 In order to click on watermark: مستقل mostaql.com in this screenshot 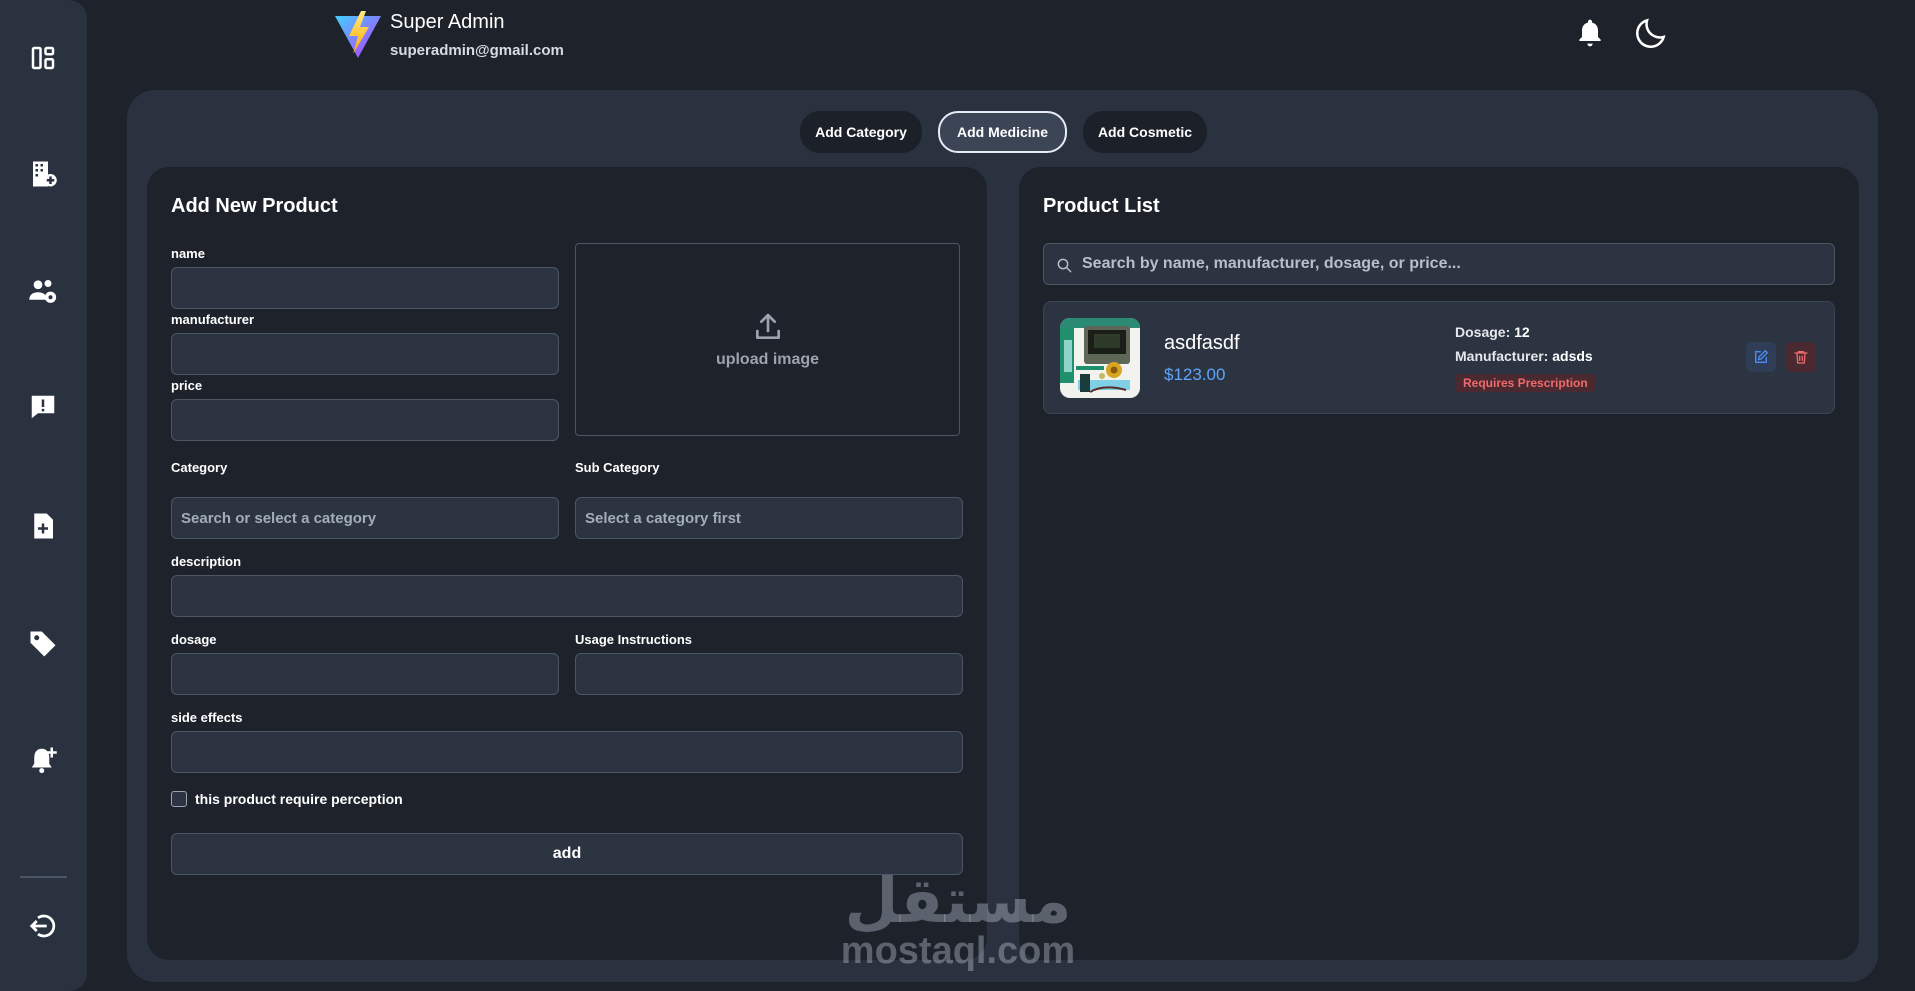, I will do `click(958, 918)`.